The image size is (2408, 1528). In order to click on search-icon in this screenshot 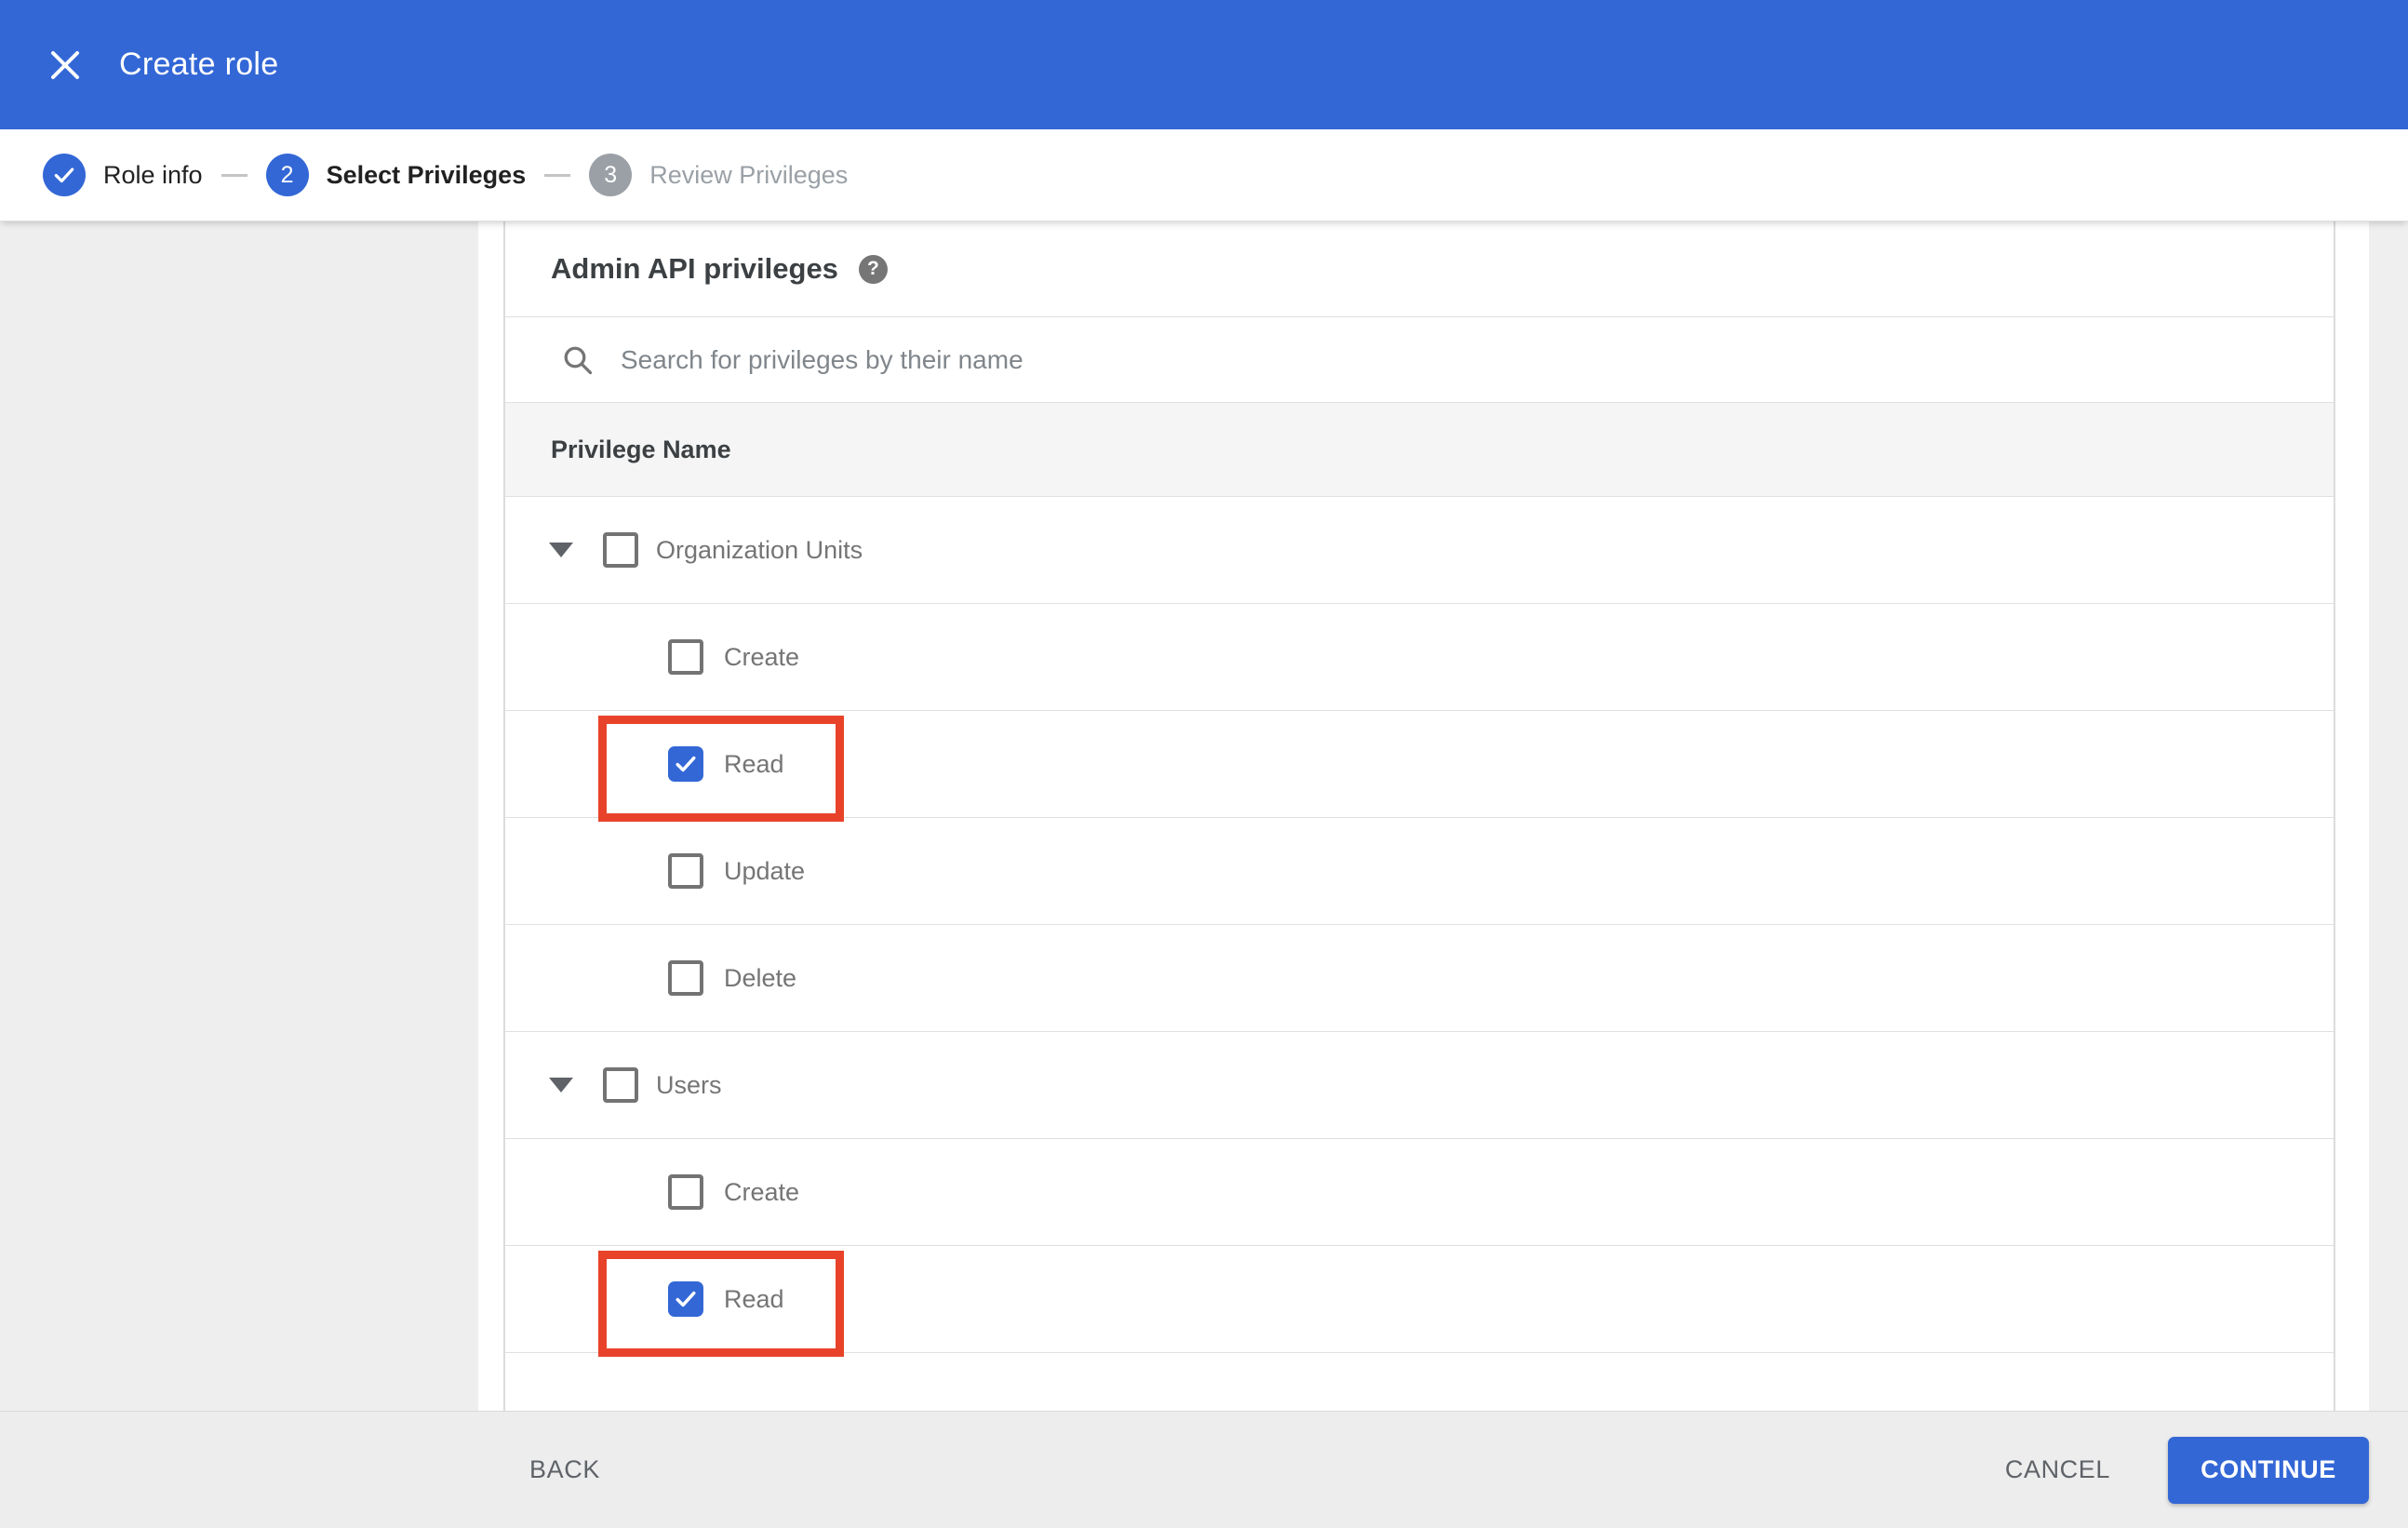, I will do `click(579, 360)`.